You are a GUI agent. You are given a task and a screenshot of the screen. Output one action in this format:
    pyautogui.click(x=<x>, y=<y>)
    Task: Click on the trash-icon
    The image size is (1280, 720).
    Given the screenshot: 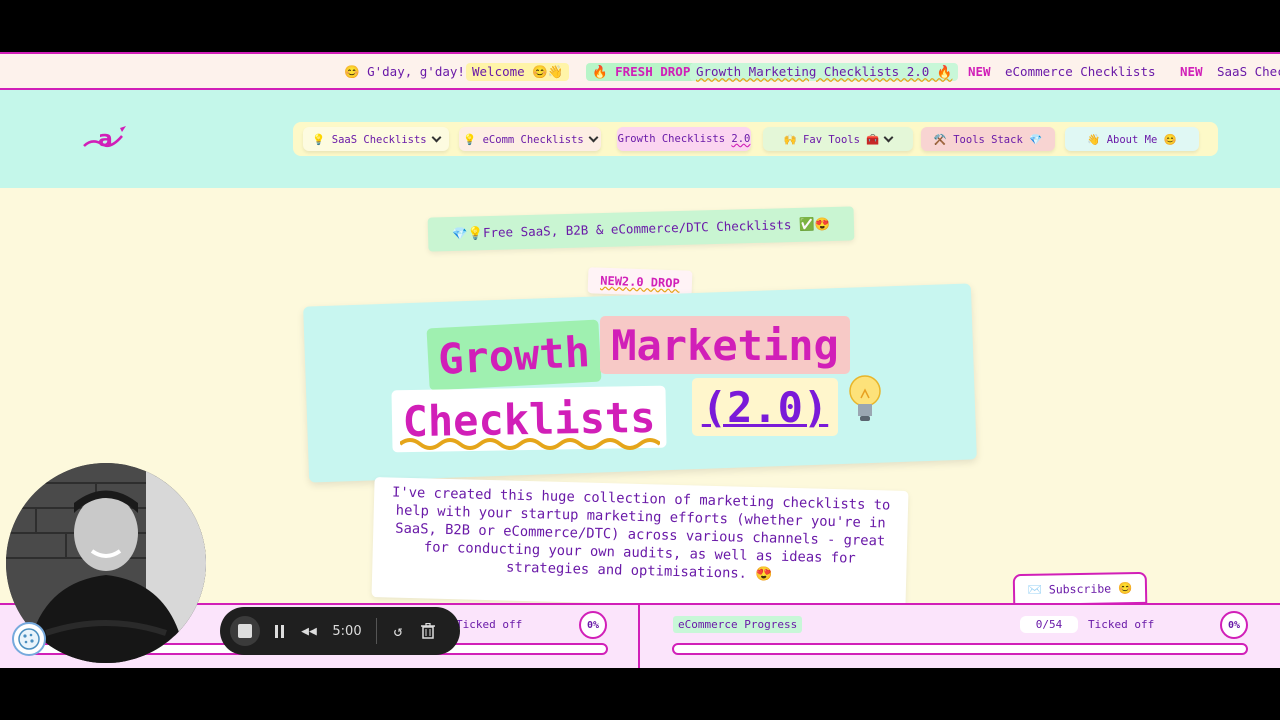 What is the action you would take?
    pyautogui.click(x=428, y=631)
    